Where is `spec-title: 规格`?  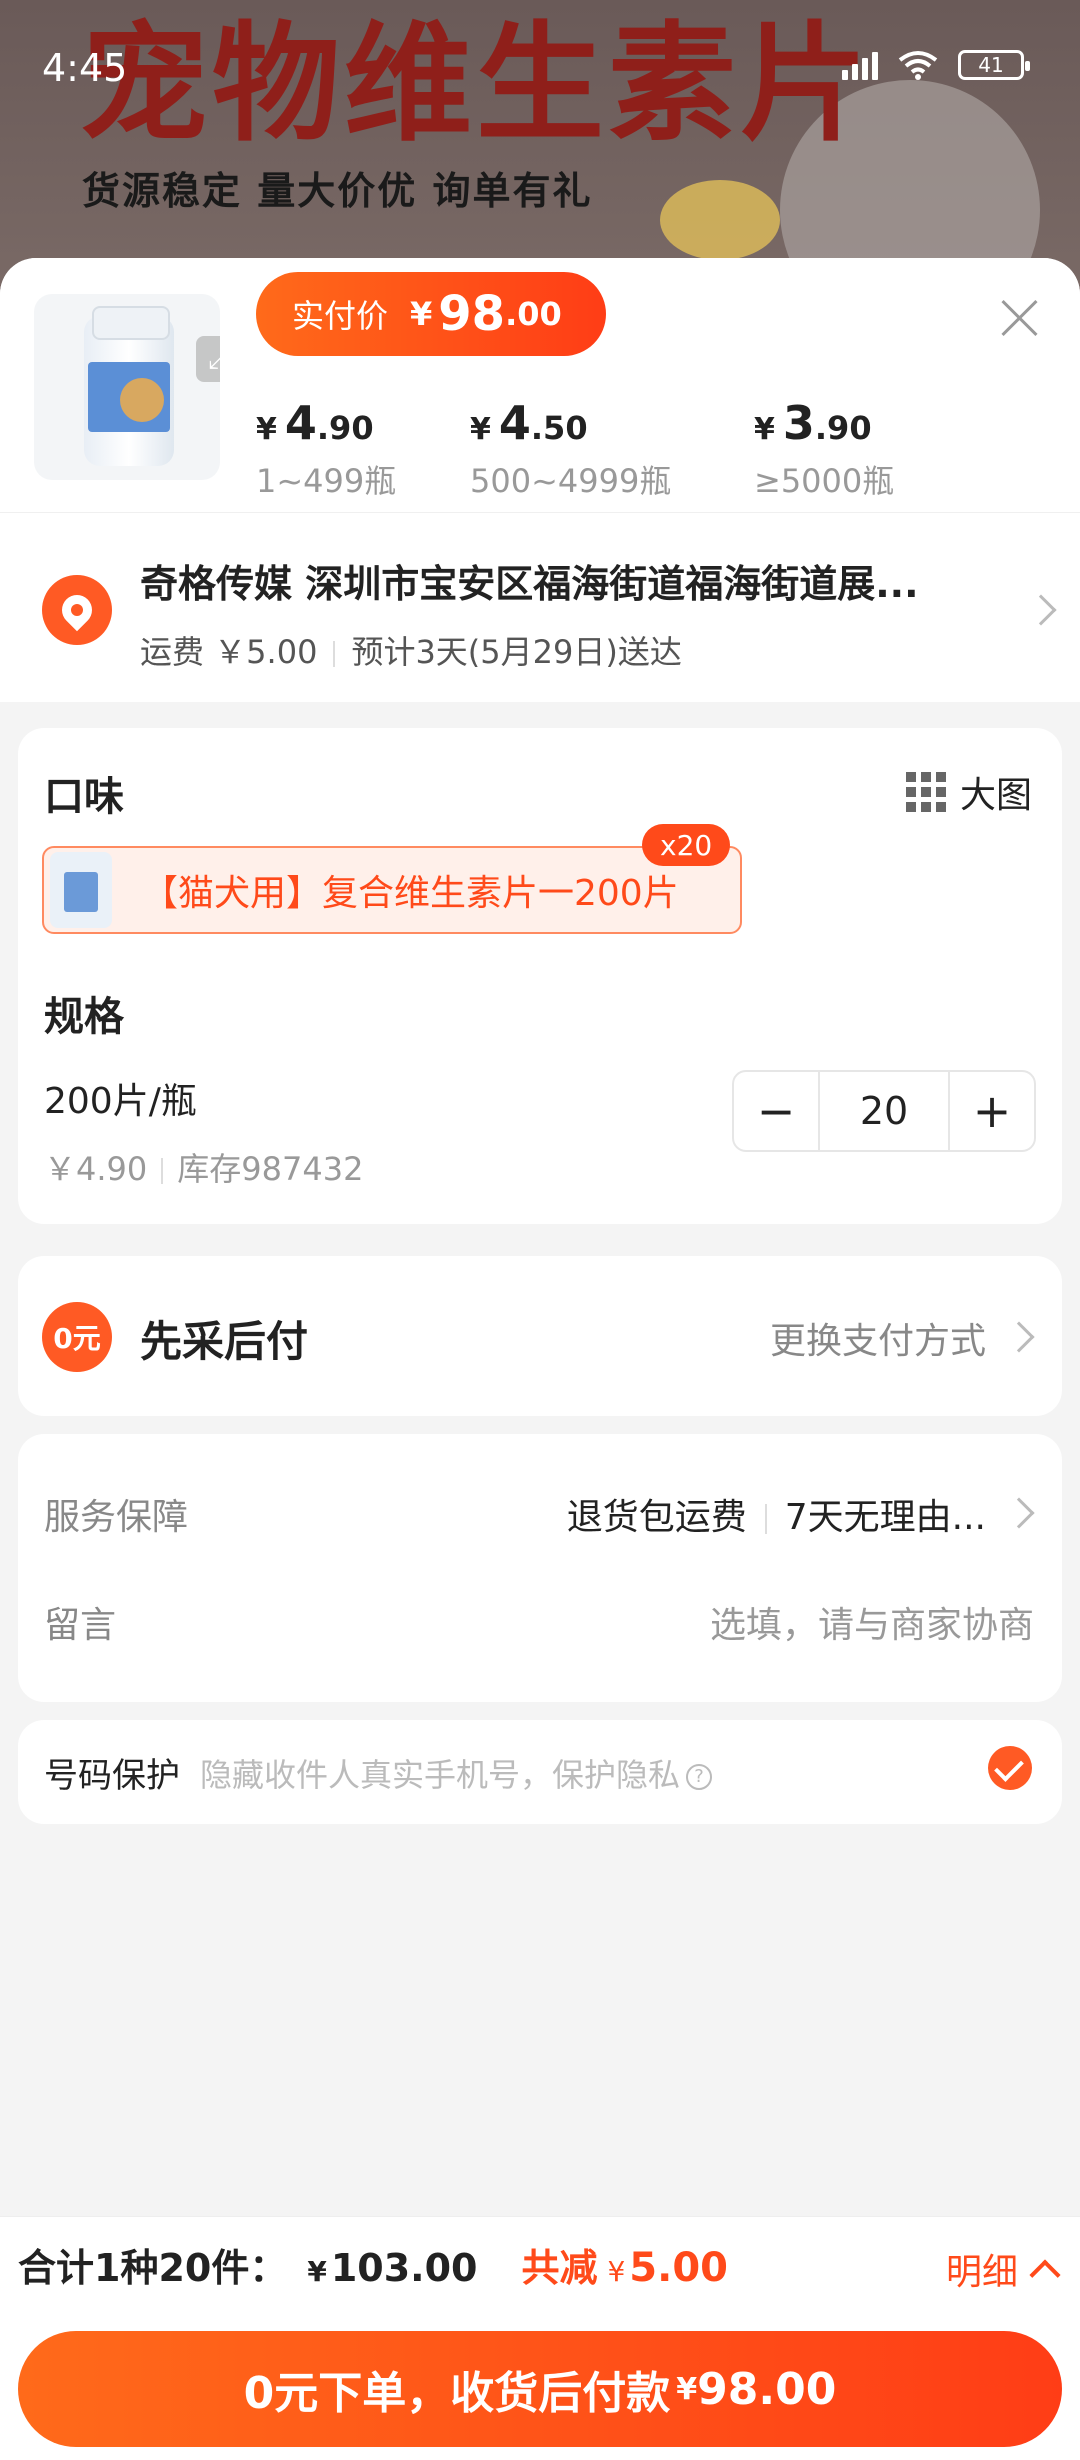 spec-title: 规格 is located at coordinates (84, 1017).